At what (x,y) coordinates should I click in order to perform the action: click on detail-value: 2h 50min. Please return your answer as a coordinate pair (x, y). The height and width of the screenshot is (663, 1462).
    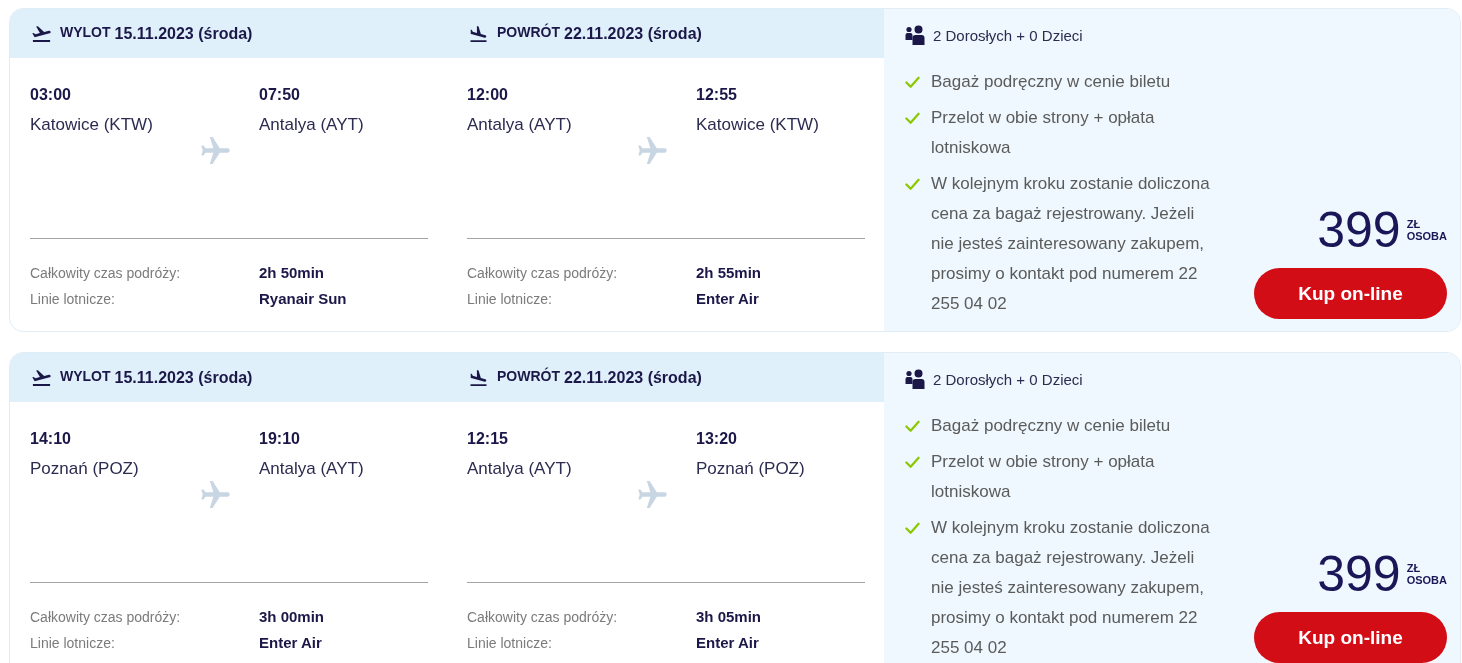
    Looking at the image, I should click on (292, 273).